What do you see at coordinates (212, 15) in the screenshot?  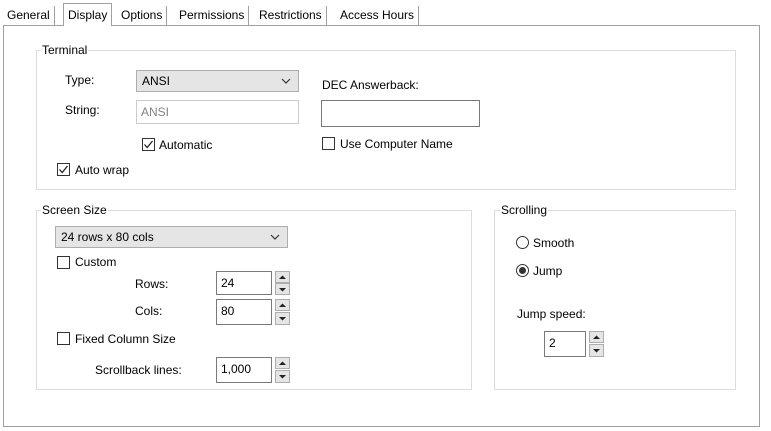 I see `tab-permissions: Permissions` at bounding box center [212, 15].